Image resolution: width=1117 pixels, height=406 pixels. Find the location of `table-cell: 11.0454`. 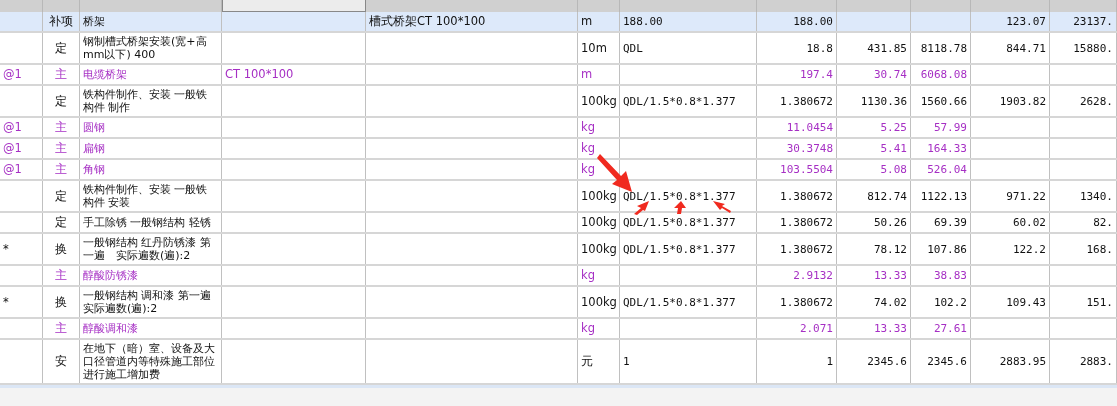

table-cell: 11.0454 is located at coordinates (809, 127).